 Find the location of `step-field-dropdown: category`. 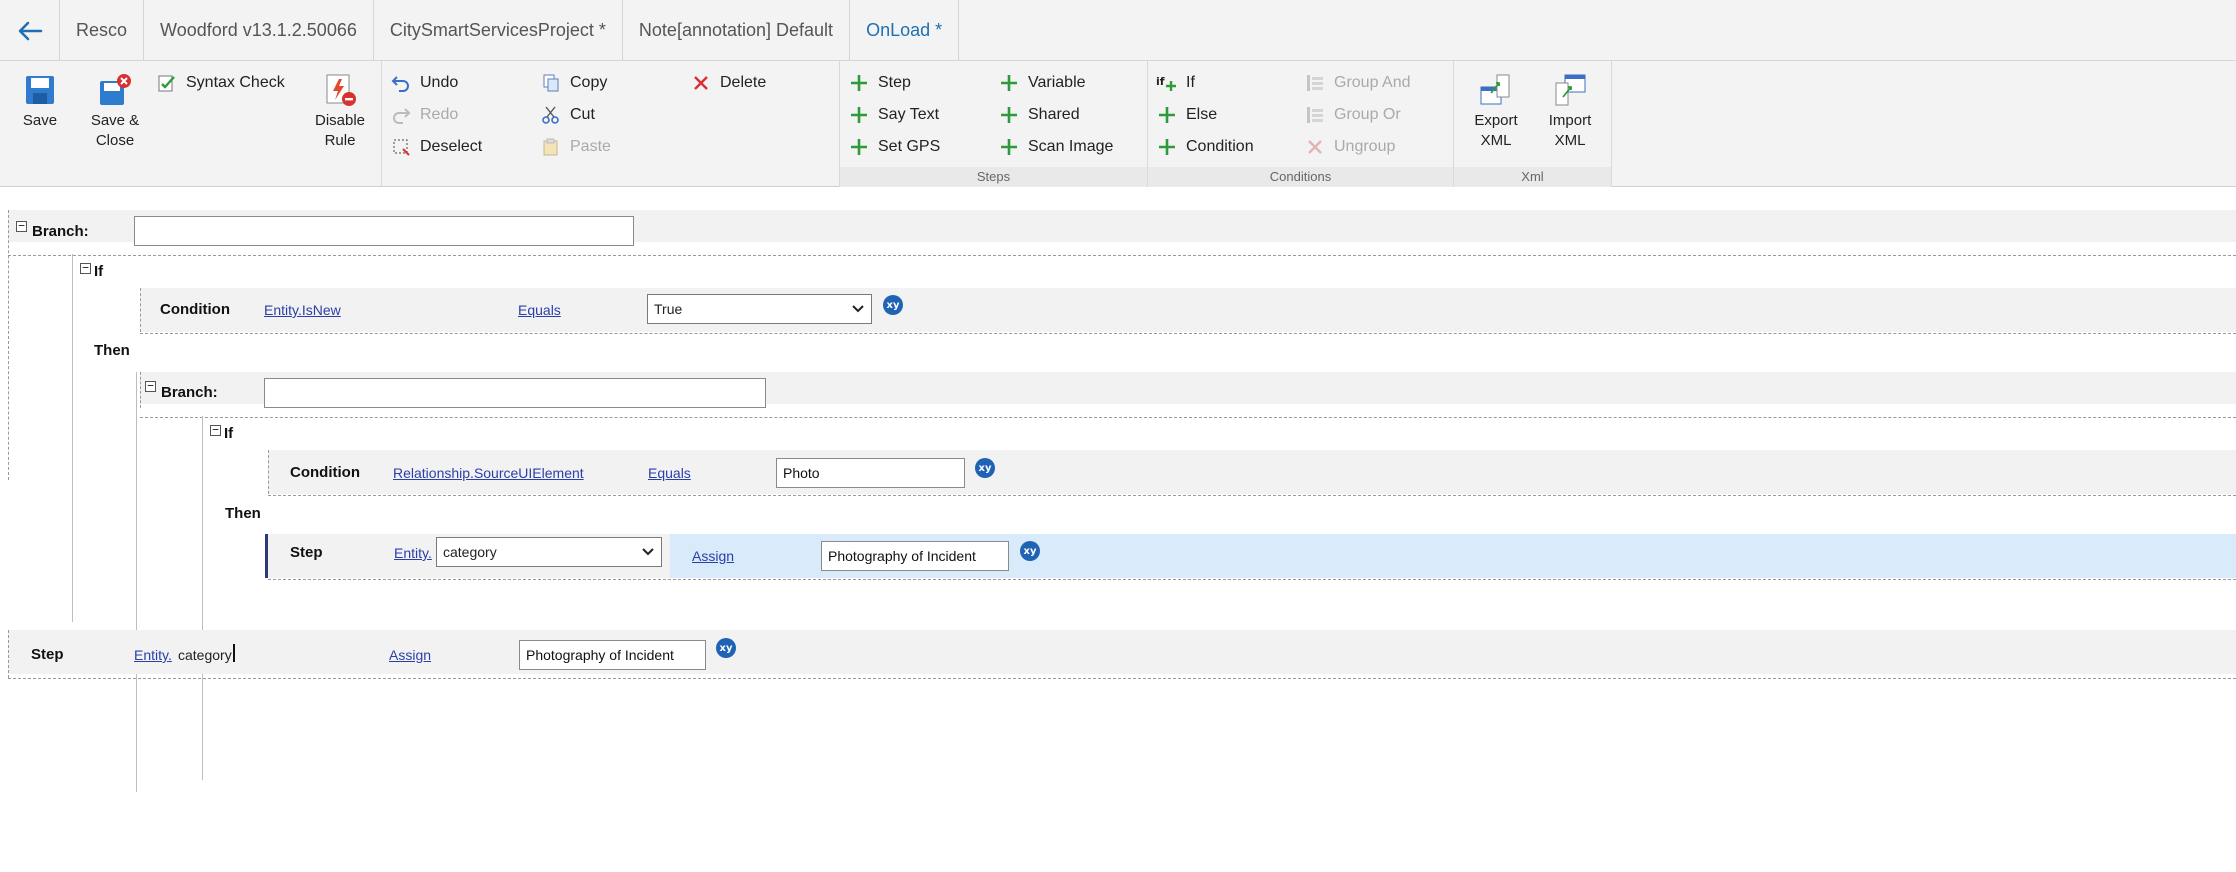

step-field-dropdown: category is located at coordinates (549, 552).